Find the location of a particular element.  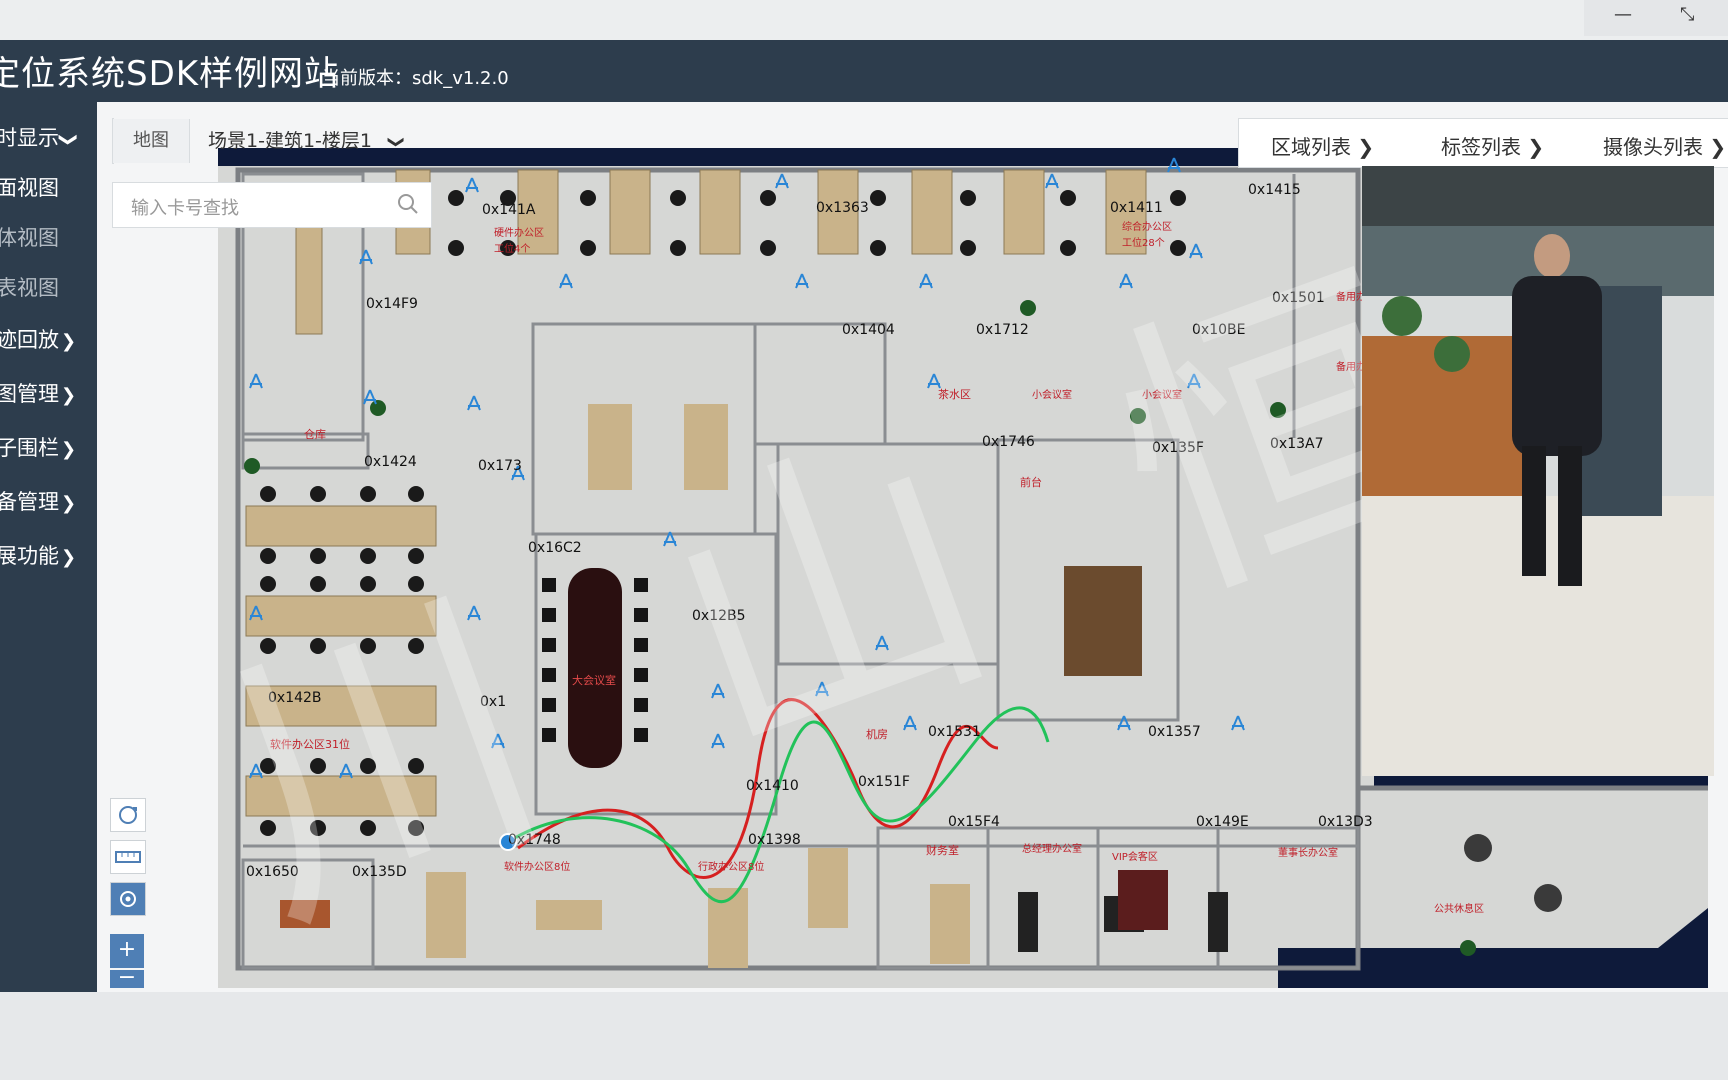

bottom-blur-strip is located at coordinates (864, 1036).